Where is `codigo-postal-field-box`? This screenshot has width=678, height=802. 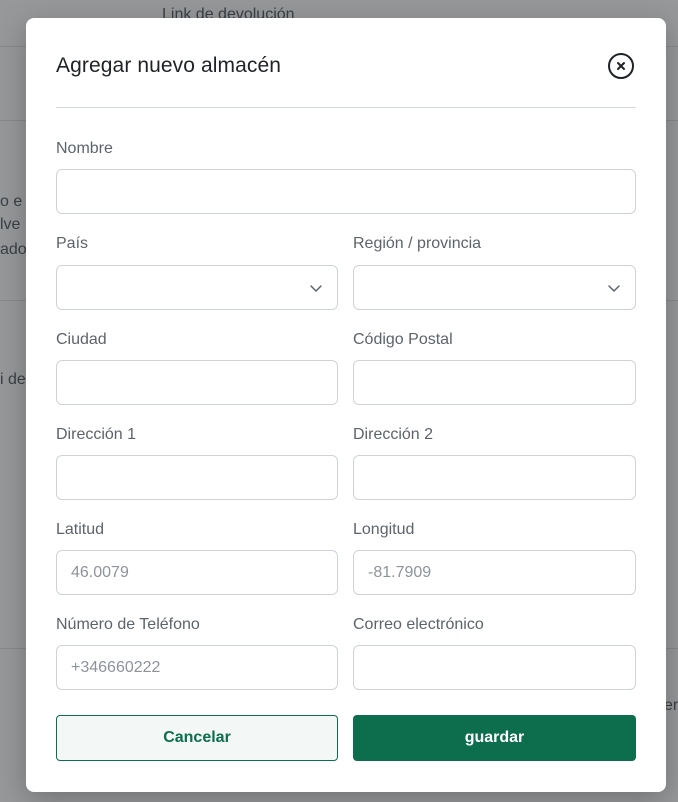
codigo-postal-field-box is located at coordinates (494, 382).